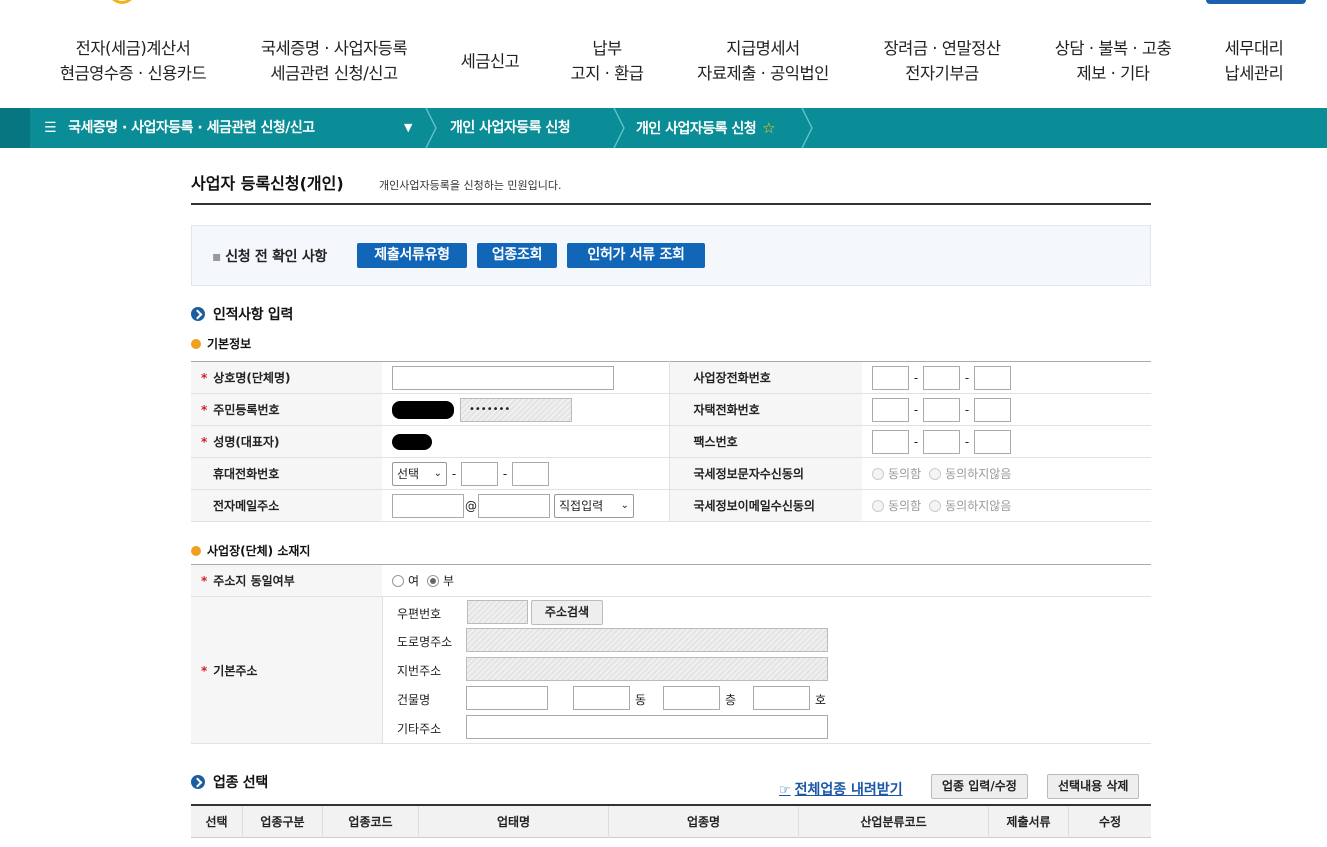  What do you see at coordinates (334, 61) in the screenshot?
I see `nav-item-certificate: 국세증명 · 사업자등록 세금관련 신청/신고` at bounding box center [334, 61].